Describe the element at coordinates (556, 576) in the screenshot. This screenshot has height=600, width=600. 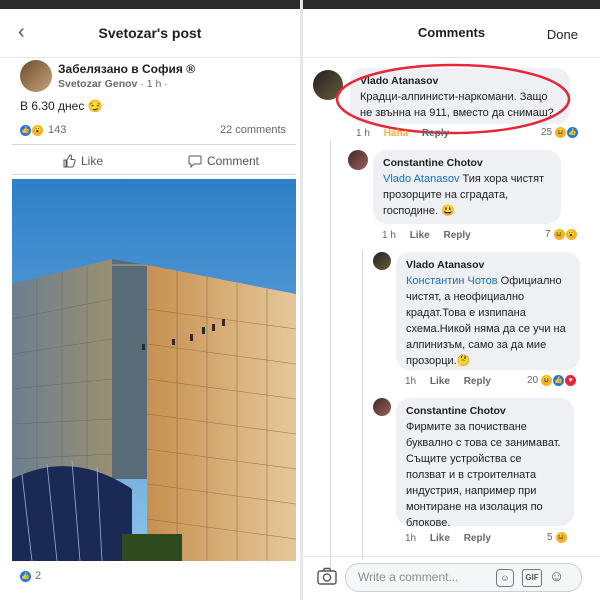
I see `emoji-icon: ☺` at that location.